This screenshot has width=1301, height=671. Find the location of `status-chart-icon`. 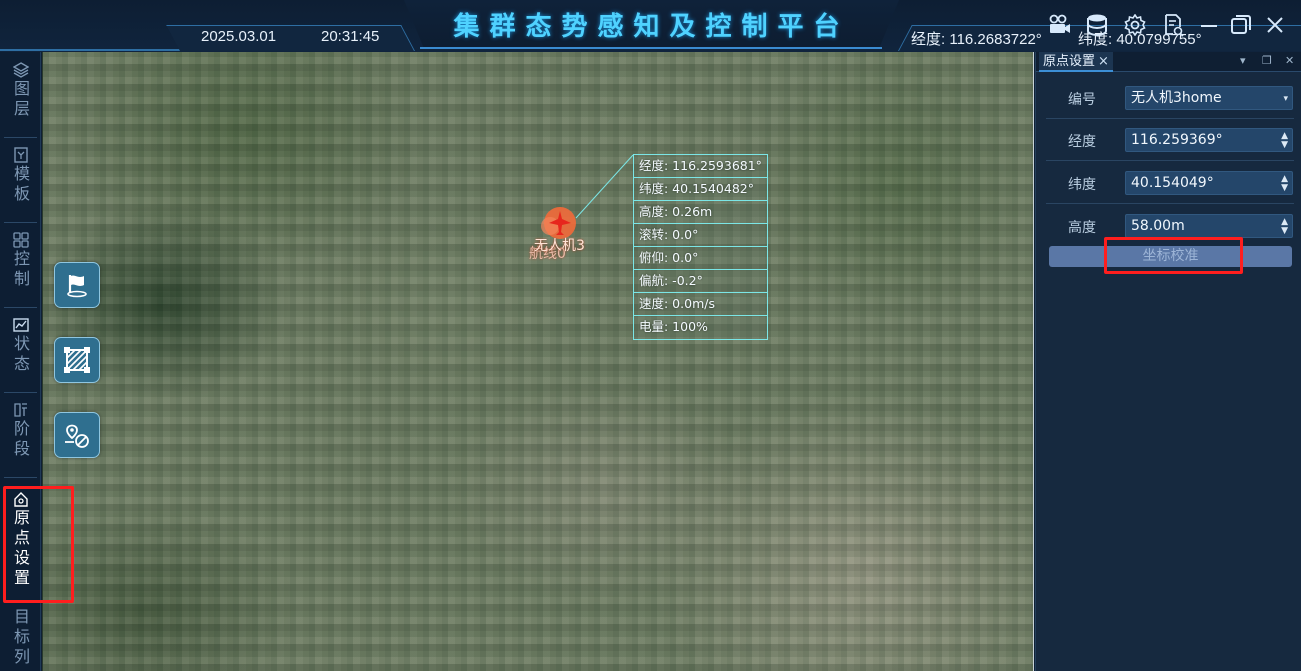

status-chart-icon is located at coordinates (20, 325).